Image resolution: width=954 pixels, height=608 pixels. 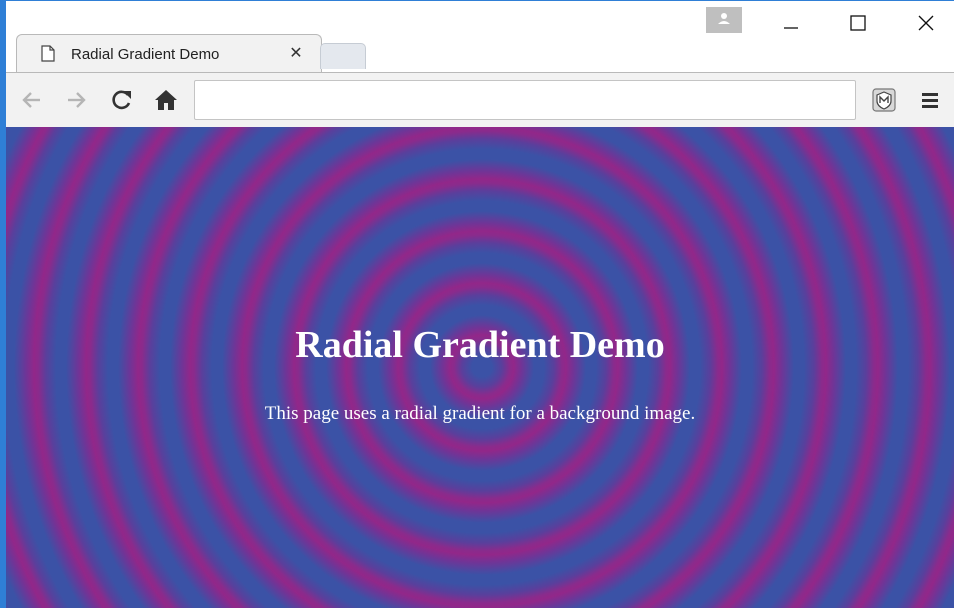 I want to click on back-button, so click(x=32, y=100).